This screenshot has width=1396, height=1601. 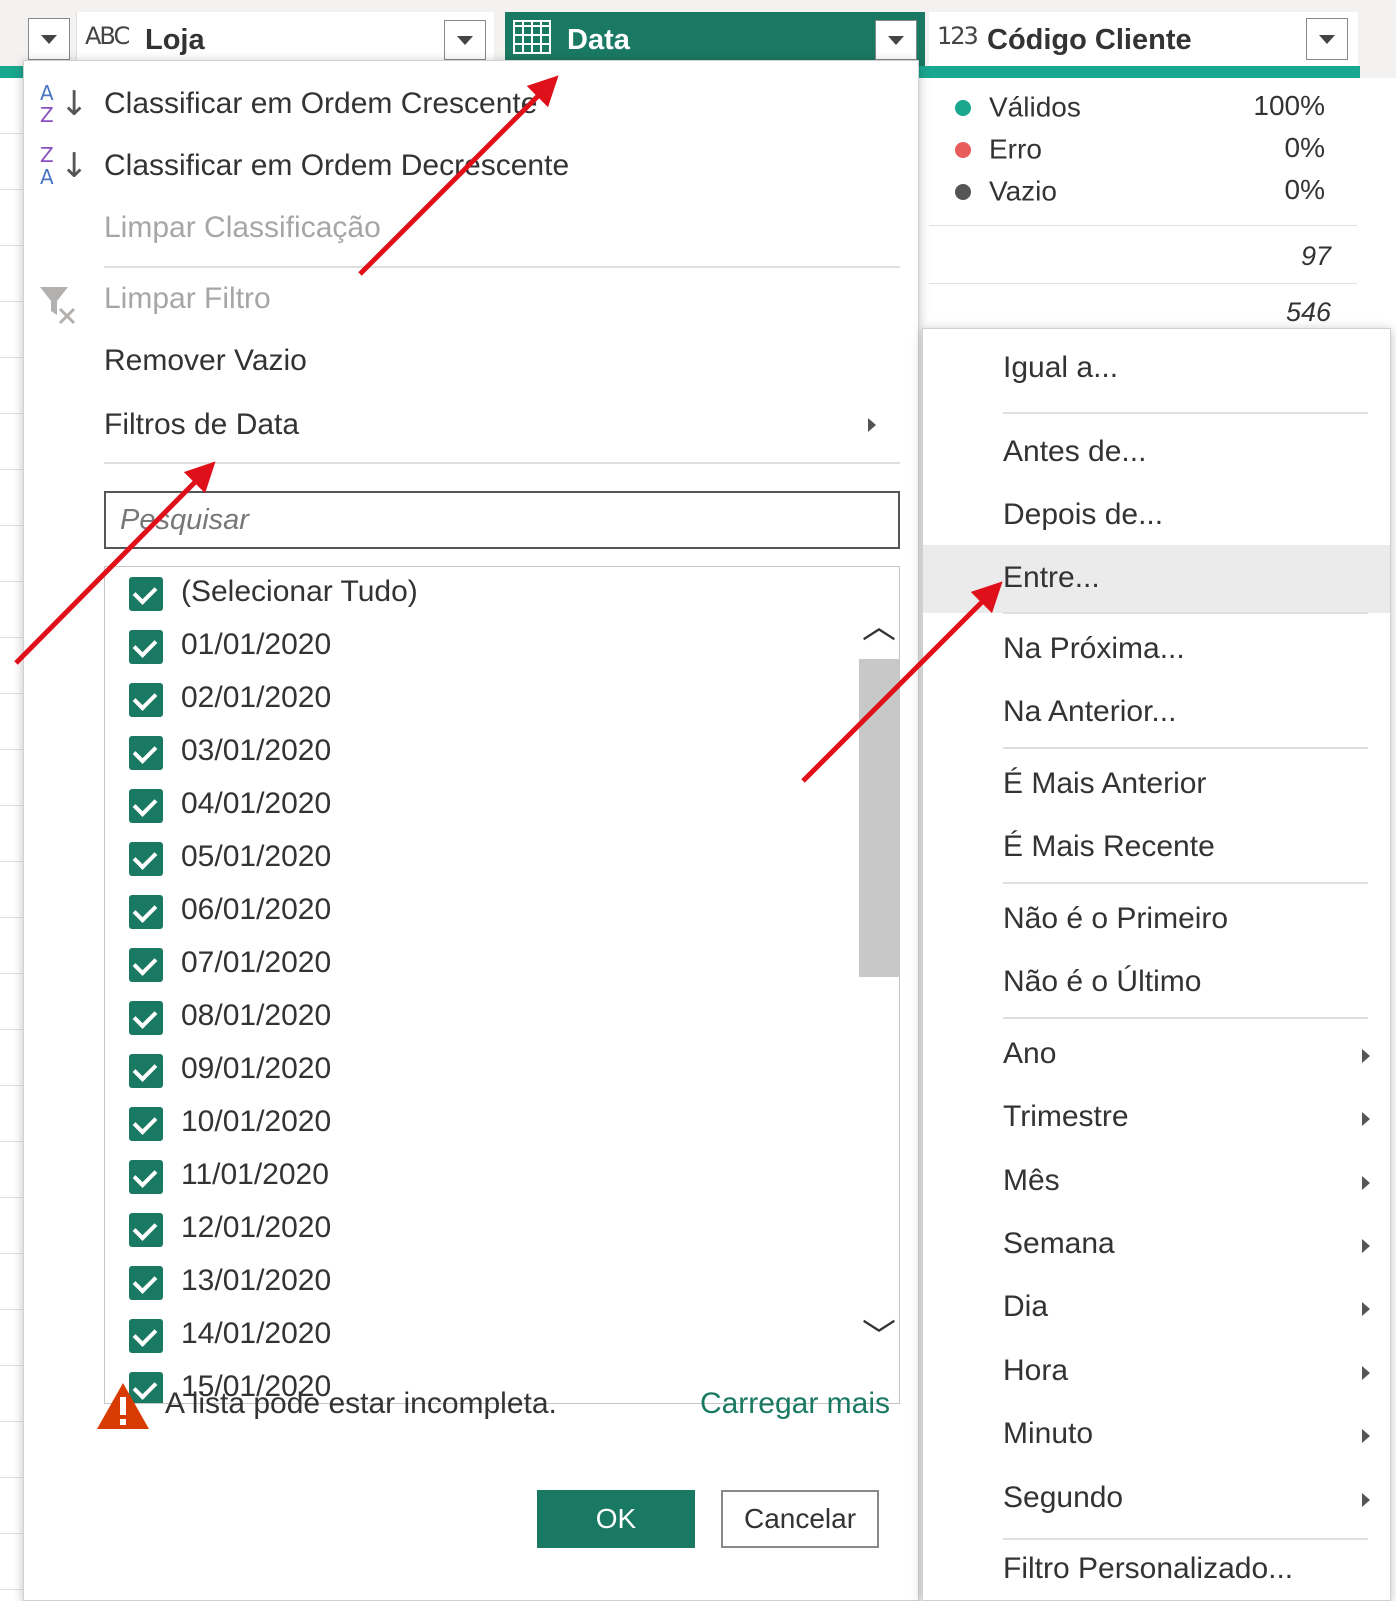 I want to click on column-header-data: Data, so click(x=715, y=39).